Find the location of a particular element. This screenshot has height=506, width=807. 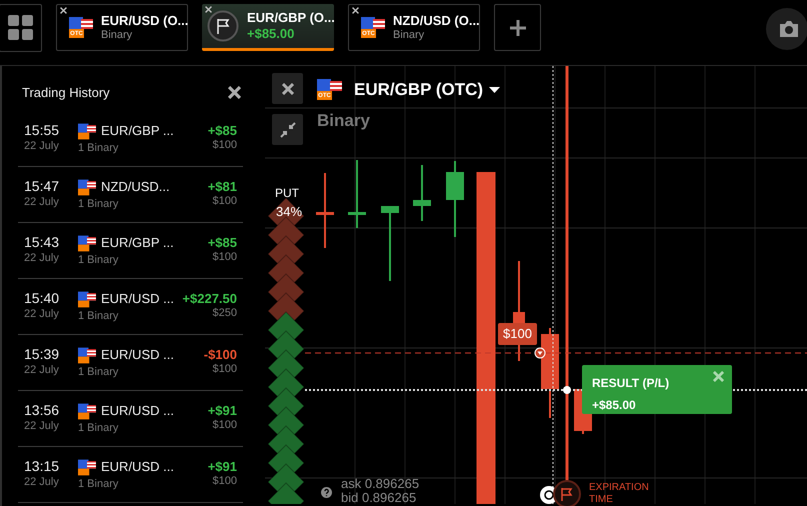

camera-button is located at coordinates (786, 29).